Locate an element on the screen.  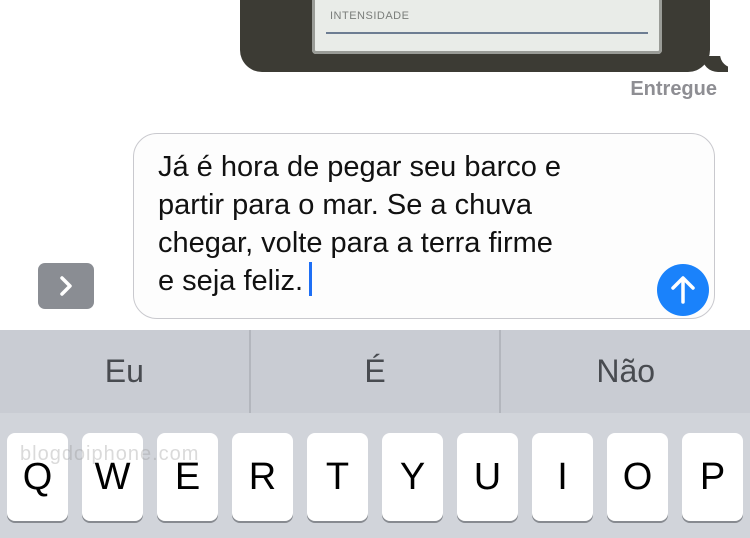
suggestion-1: Eu is located at coordinates (124, 371).